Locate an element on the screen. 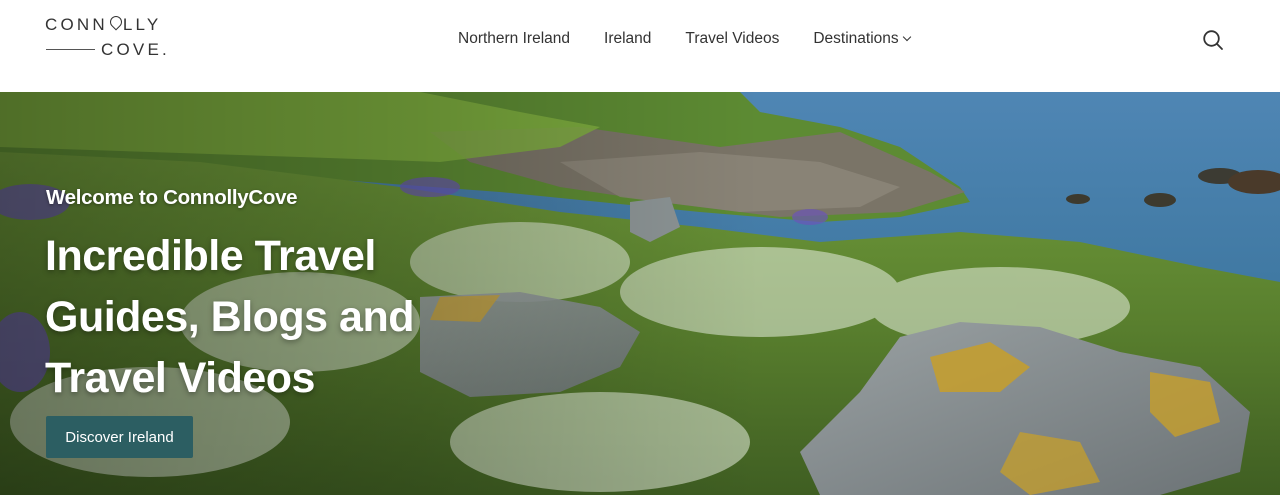  logo-line-1: CONN LLY is located at coordinates (103, 24).